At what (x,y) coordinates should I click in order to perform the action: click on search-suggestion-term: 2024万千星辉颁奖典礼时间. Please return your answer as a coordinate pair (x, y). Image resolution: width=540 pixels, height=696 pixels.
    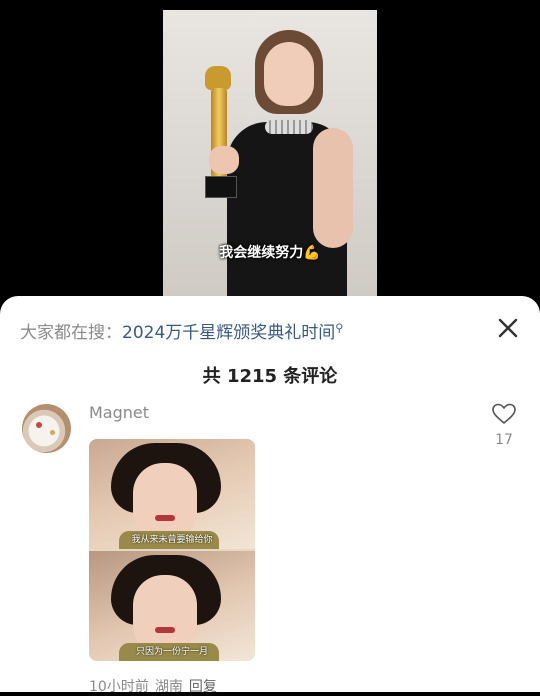
    Looking at the image, I should click on (228, 333).